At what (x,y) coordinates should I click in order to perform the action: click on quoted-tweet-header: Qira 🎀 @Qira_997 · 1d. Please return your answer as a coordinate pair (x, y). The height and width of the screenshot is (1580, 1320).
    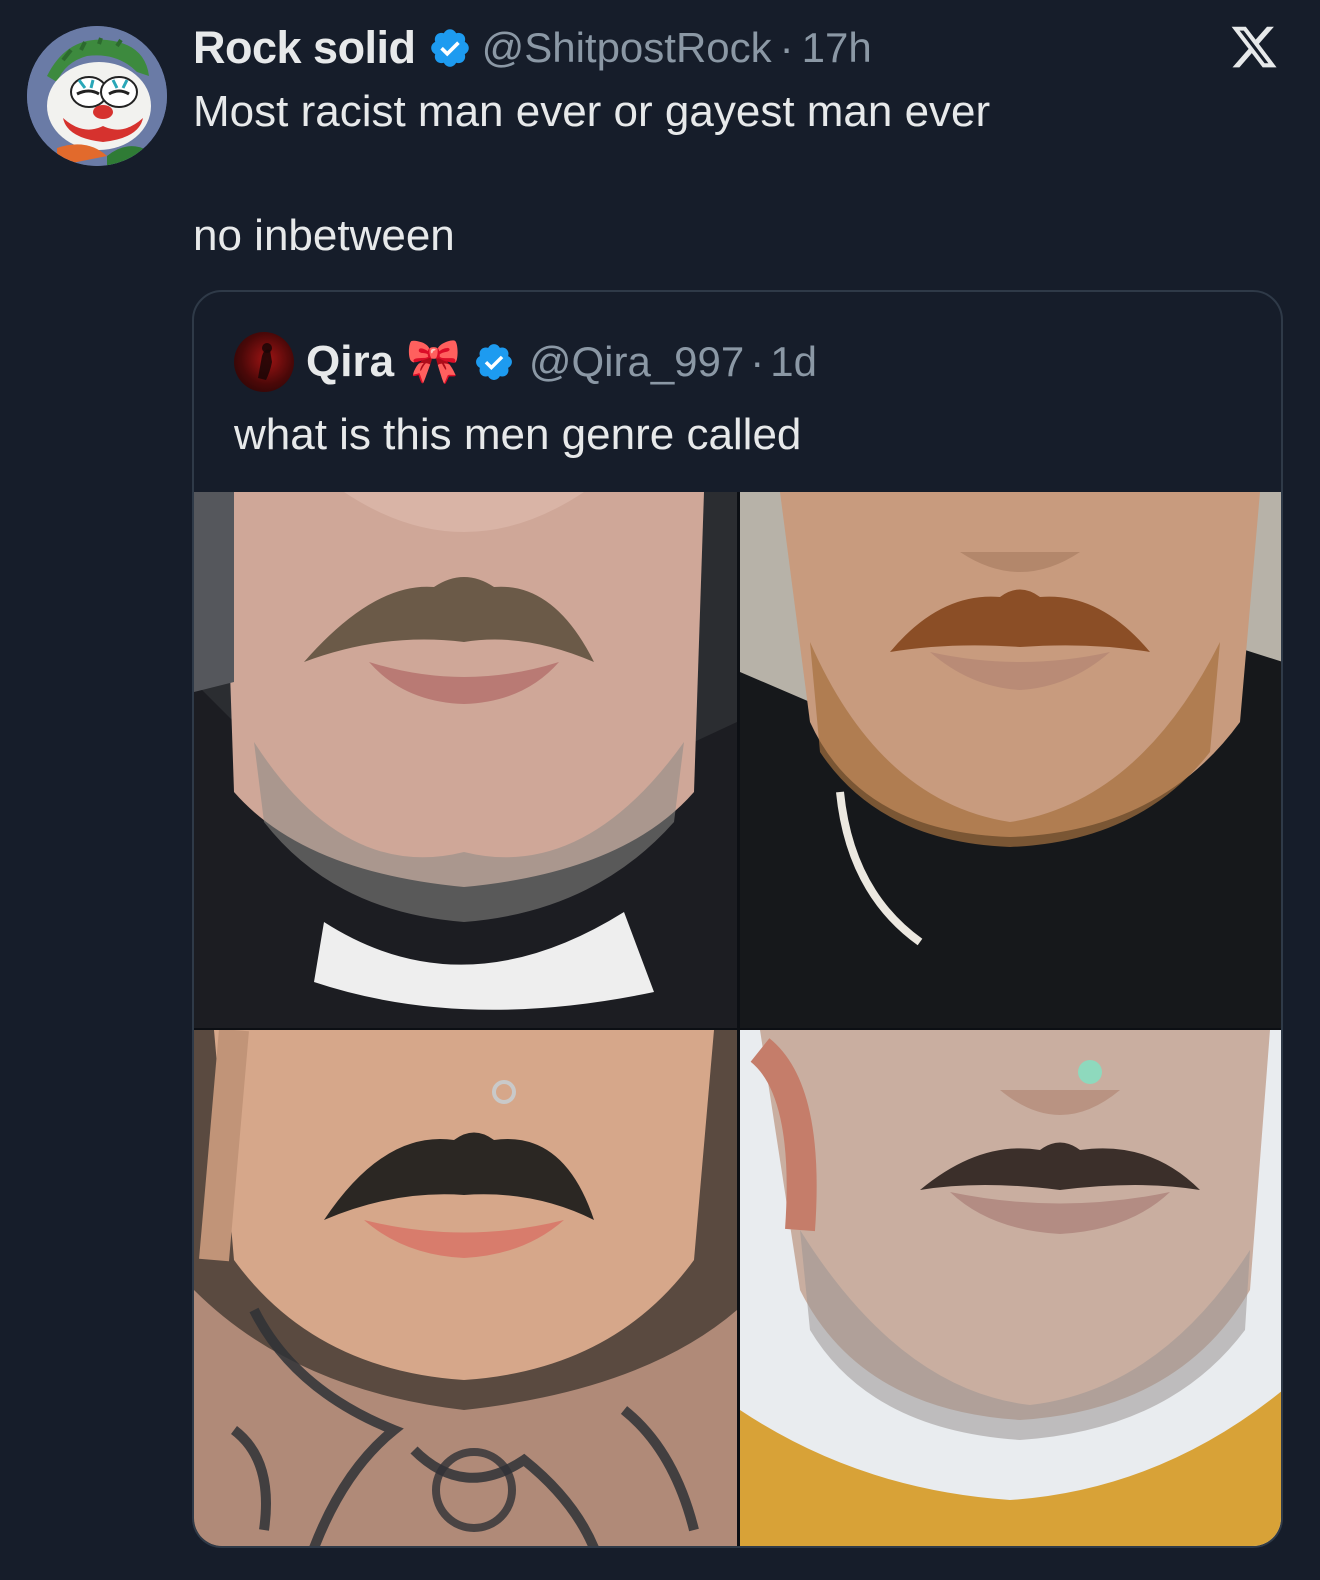
    Looking at the image, I should click on (525, 362).